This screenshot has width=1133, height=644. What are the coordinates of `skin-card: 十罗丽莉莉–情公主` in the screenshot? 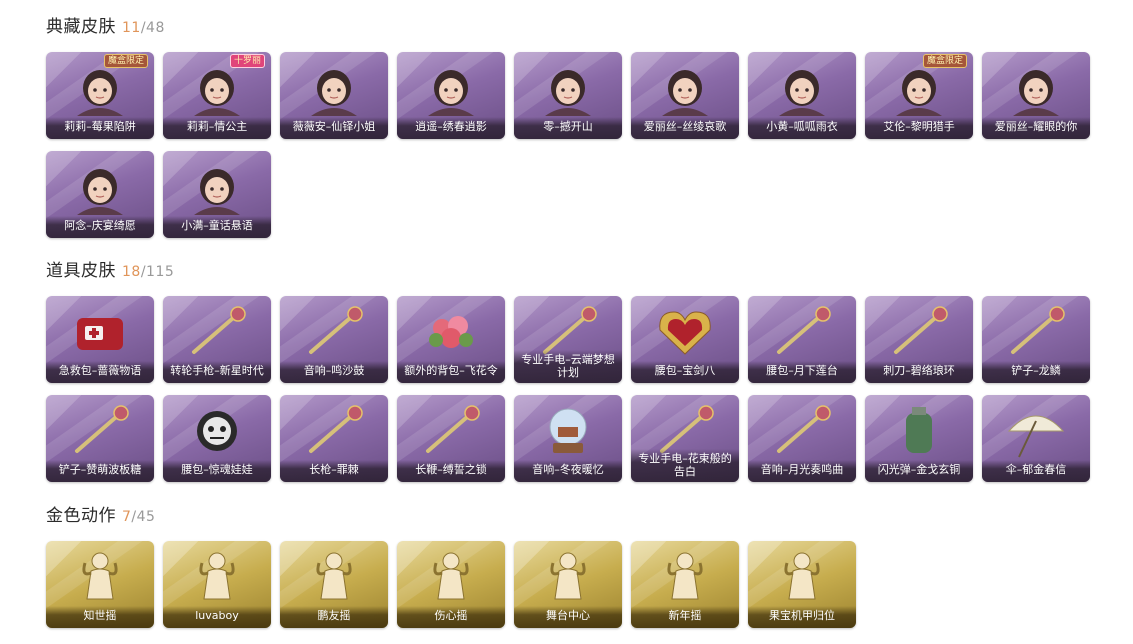 It's located at (217, 95).